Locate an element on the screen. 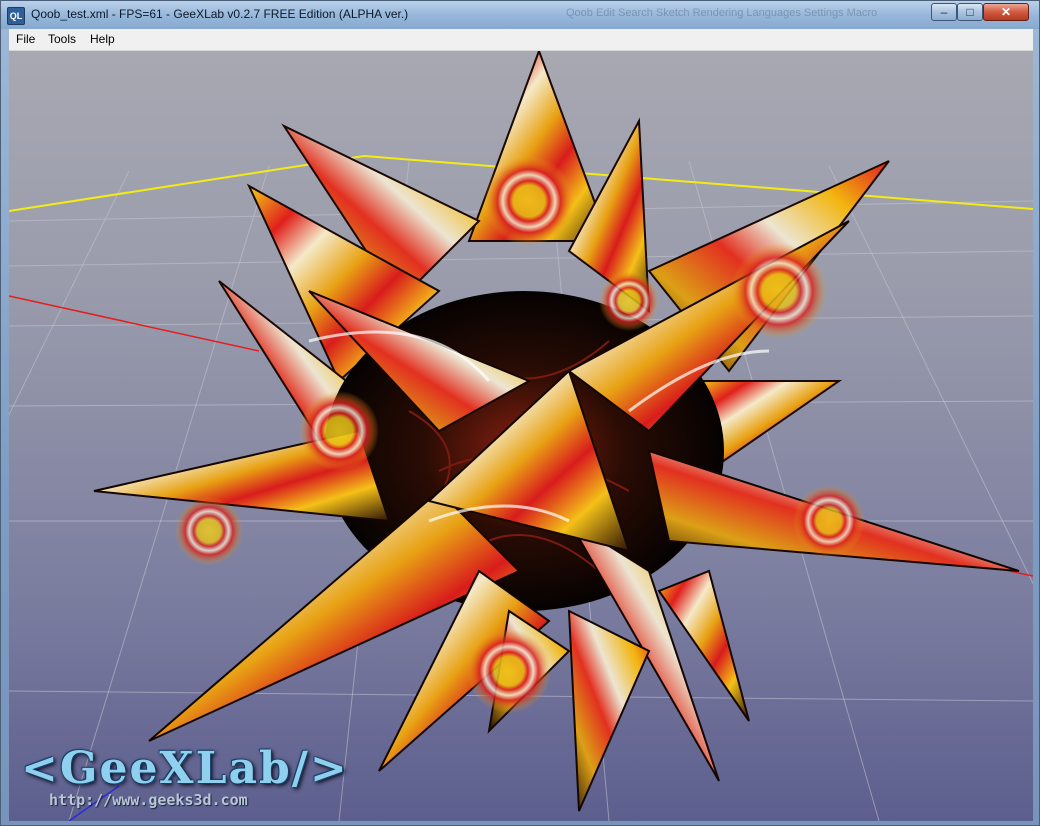 This screenshot has height=826, width=1040. geeks3d-url: http://www.geeks3d.com is located at coordinates (148, 800).